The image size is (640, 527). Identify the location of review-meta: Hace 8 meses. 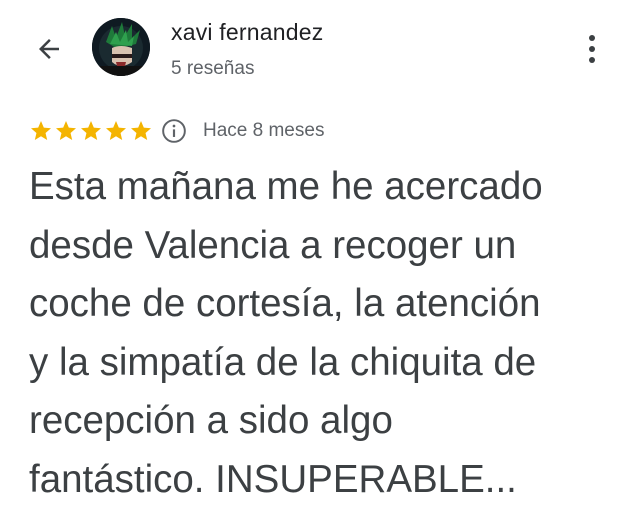
(176, 131).